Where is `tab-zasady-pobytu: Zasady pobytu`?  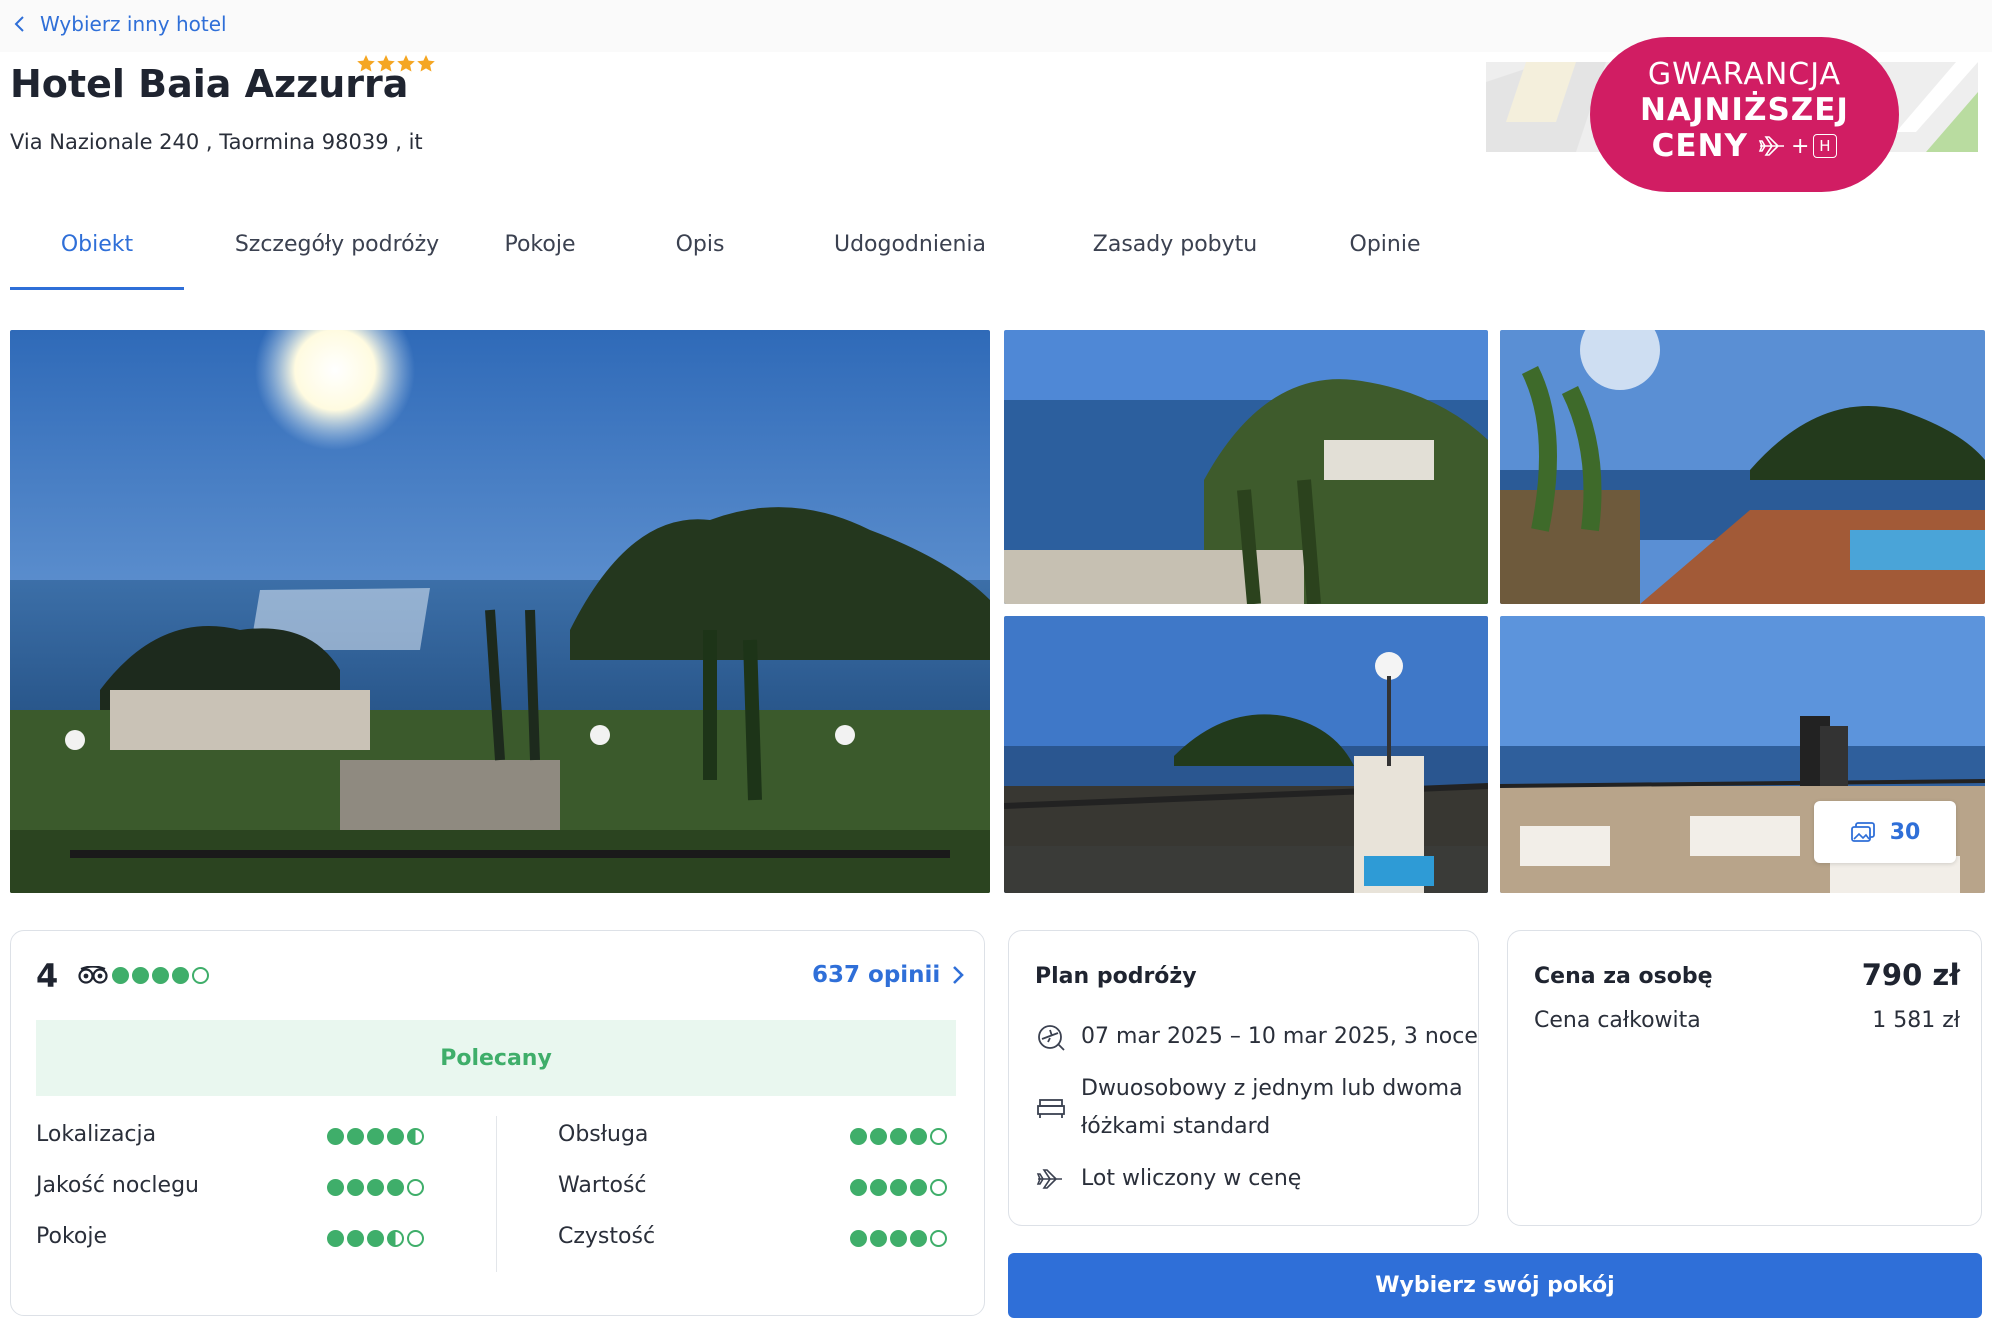
tab-zasady-pobytu: Zasady pobytu is located at coordinates (1175, 258).